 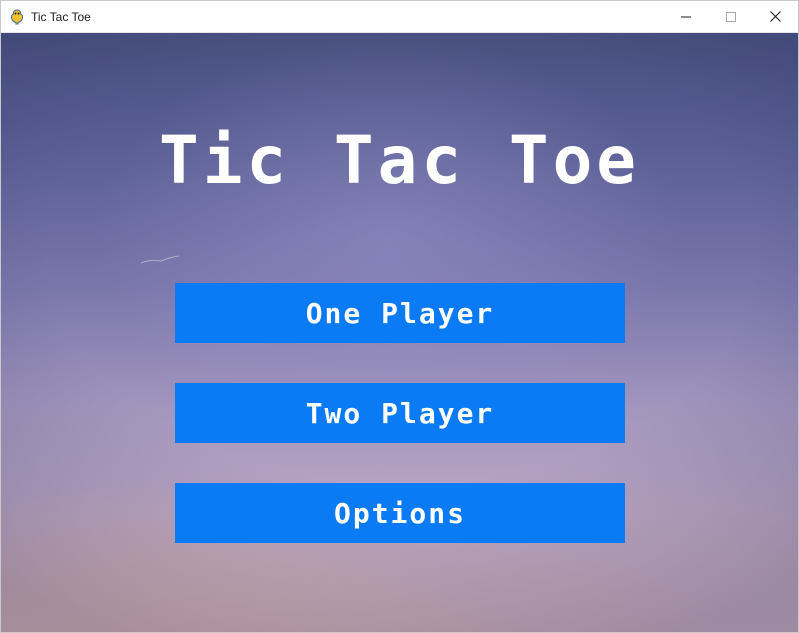 What do you see at coordinates (400, 413) in the screenshot?
I see `two-player-button: Two Player` at bounding box center [400, 413].